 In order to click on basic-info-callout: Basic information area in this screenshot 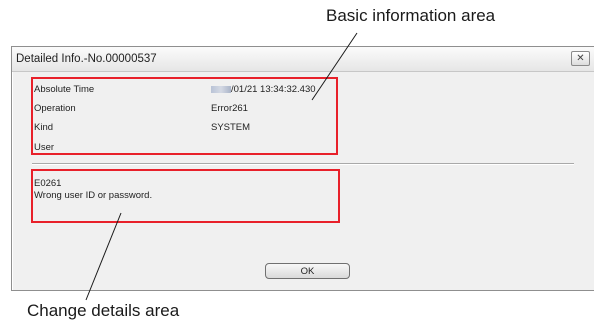, I will do `click(411, 15)`.